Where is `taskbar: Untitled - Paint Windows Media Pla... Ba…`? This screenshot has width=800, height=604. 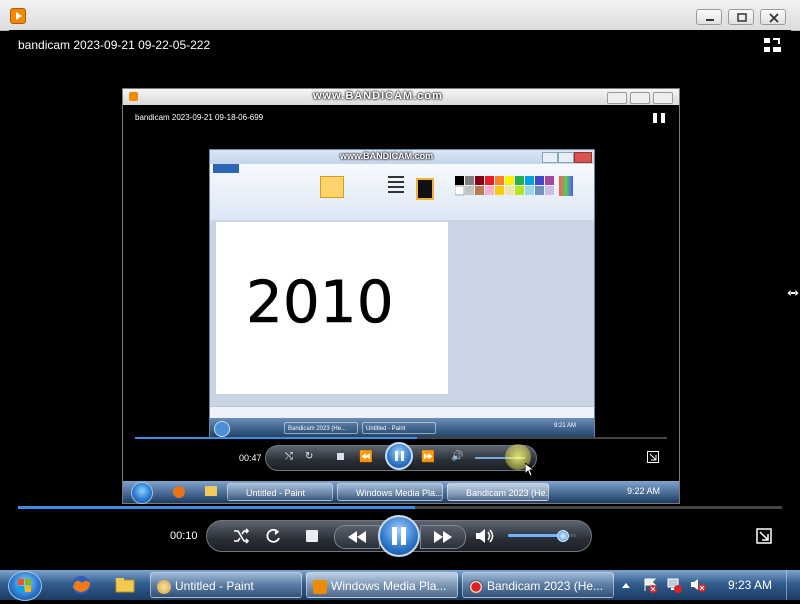
taskbar: Untitled - Paint Windows Media Pla... Ba… is located at coordinates (400, 585).